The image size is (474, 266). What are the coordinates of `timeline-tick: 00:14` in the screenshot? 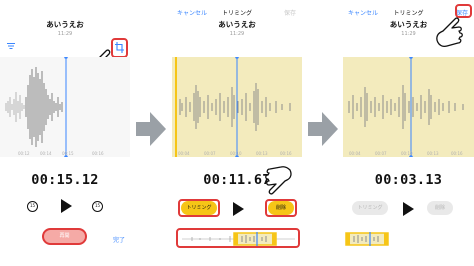 It's located at (46, 153).